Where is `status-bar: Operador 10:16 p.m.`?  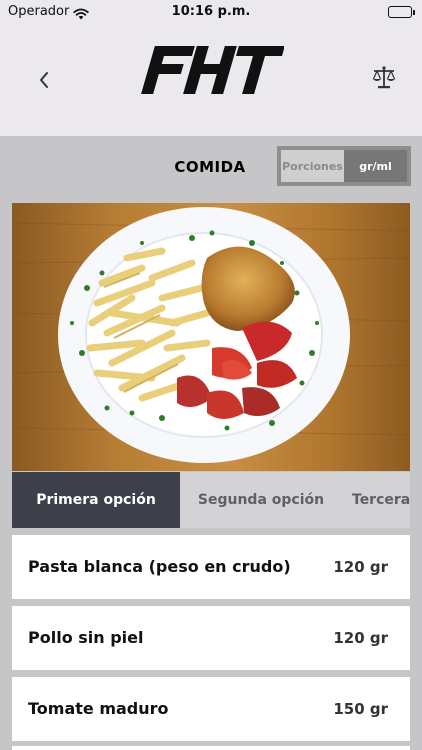
status-bar: Operador 10:16 p.m. is located at coordinates (211, 12).